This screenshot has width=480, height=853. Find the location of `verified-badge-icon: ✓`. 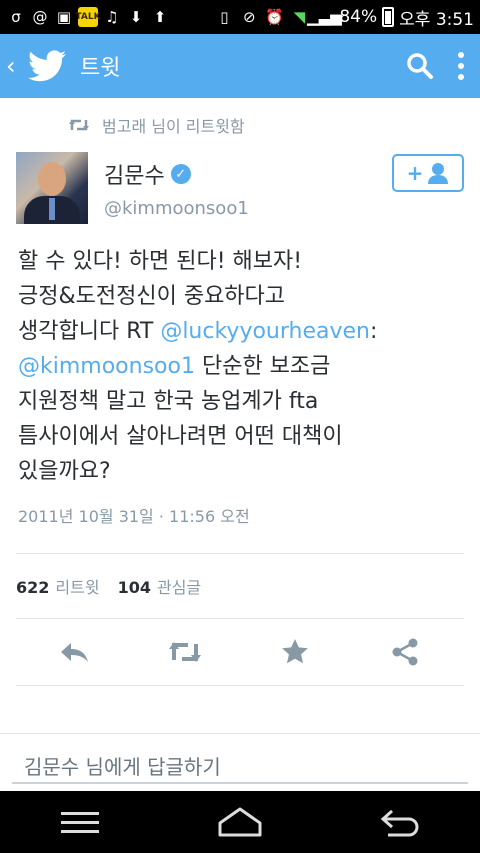

verified-badge-icon: ✓ is located at coordinates (180, 174).